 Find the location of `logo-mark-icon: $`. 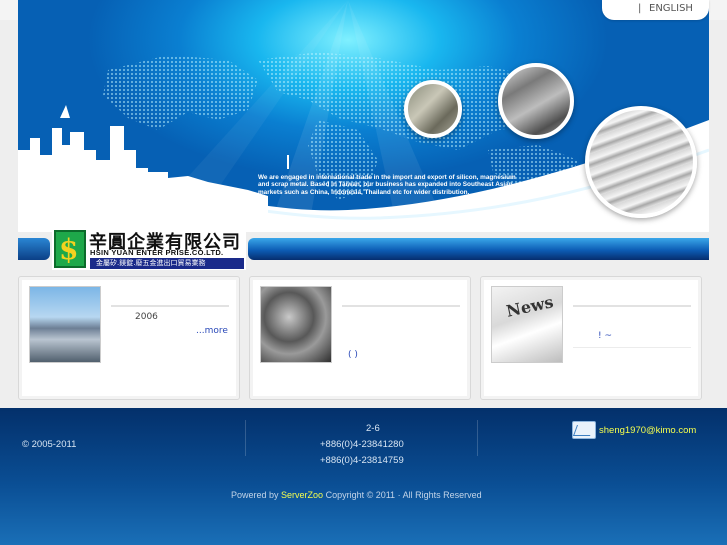

logo-mark-icon: $ is located at coordinates (70, 249).